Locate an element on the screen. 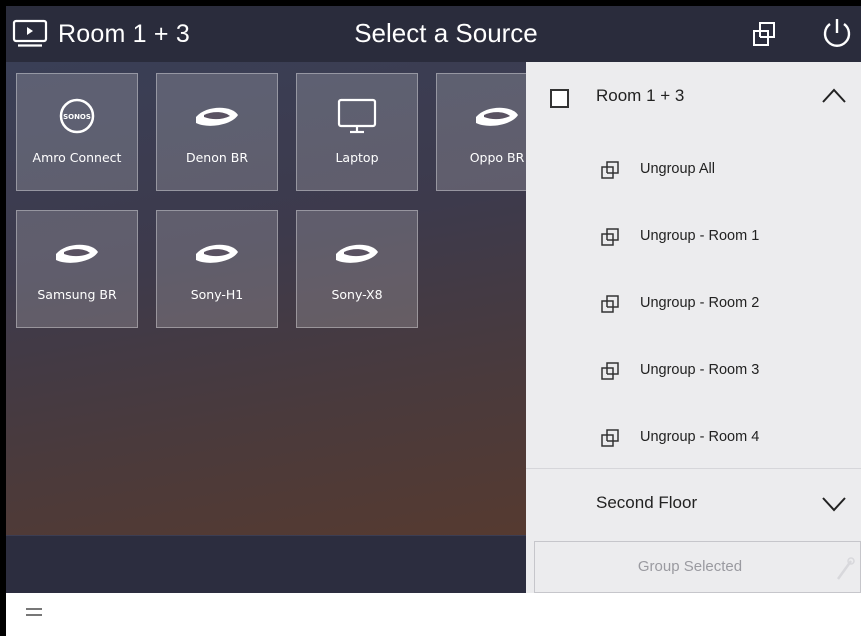  ungroup-room-1-item: Ungroup - Room 1 is located at coordinates (693, 237).